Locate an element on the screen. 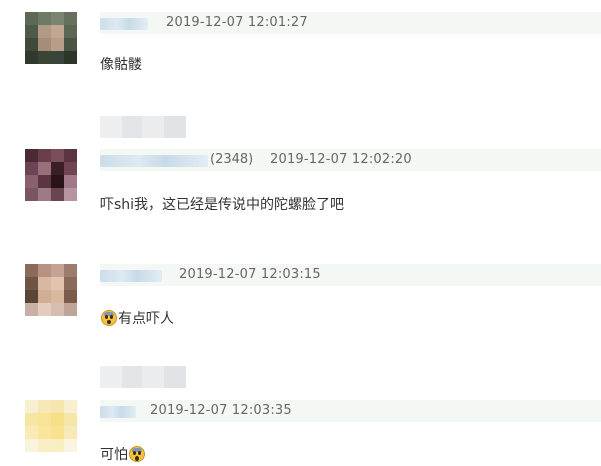 The width and height of the screenshot is (601, 466). comment-timestamp: 2019-12-07 12:03:35 is located at coordinates (221, 410).